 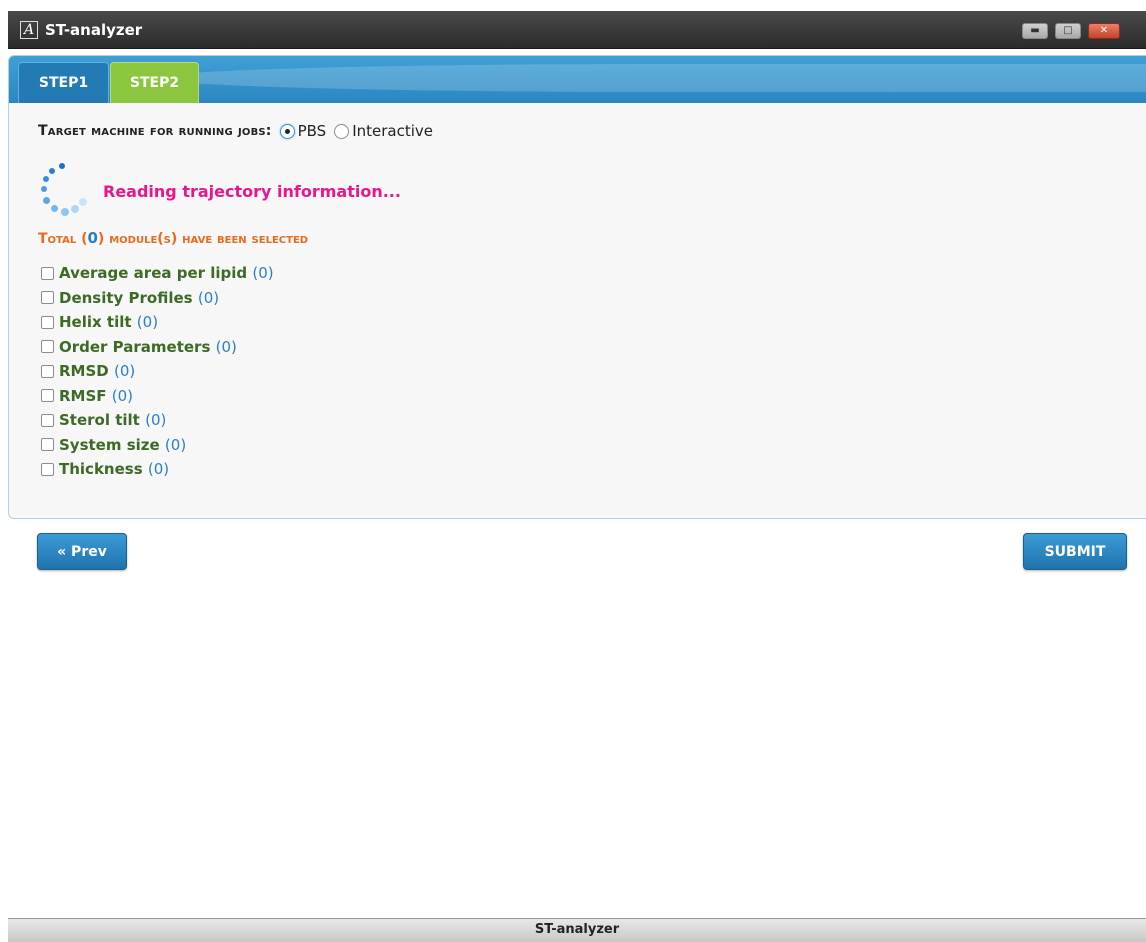 I want to click on summary-count: 0, so click(x=92, y=238).